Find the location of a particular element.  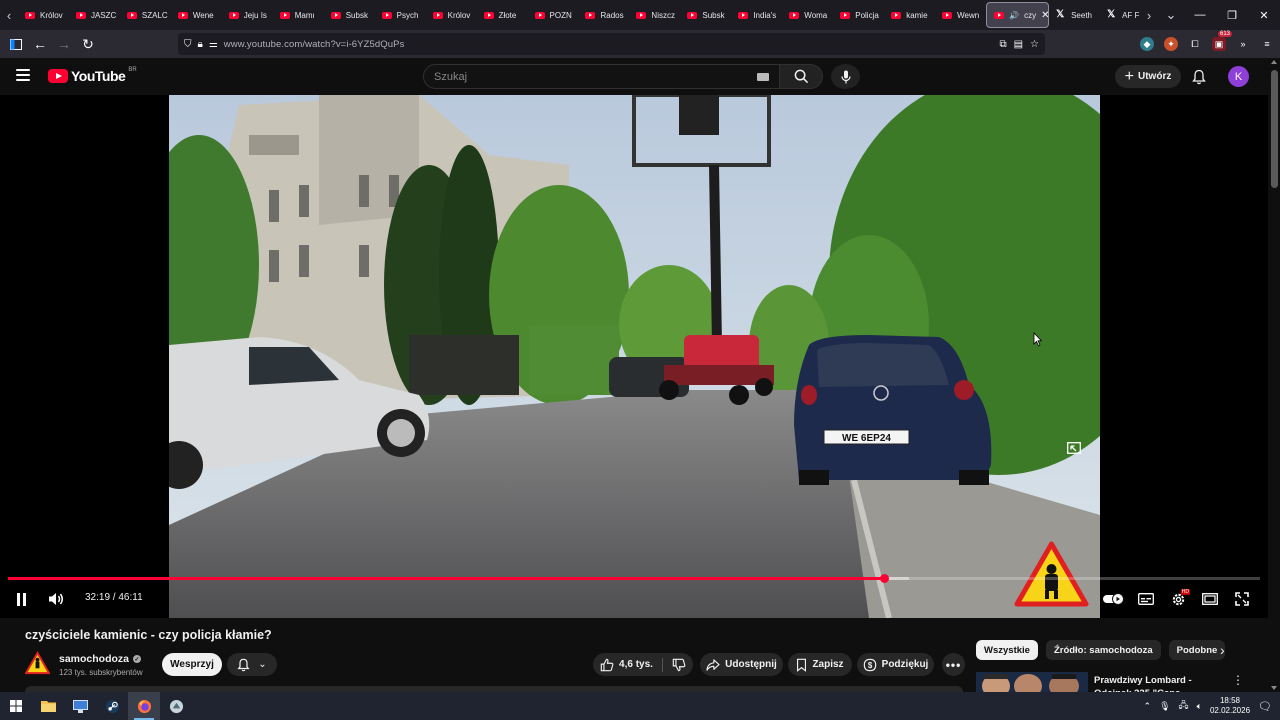

browser-tab: Mamı is located at coordinates (298, 15).